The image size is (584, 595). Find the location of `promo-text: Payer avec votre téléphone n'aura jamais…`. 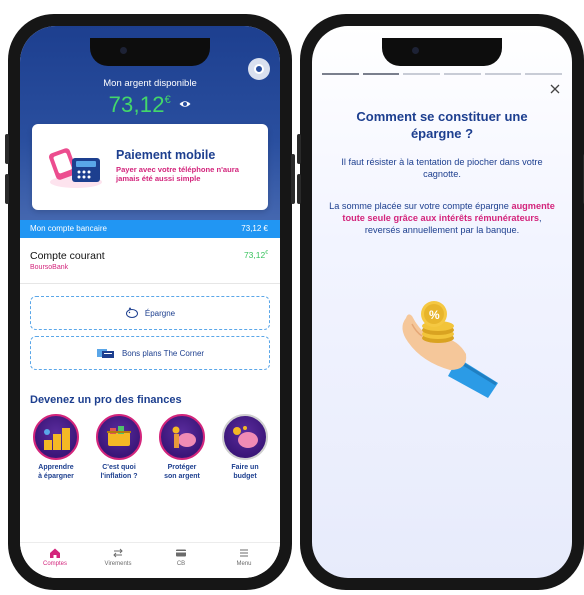

promo-text: Payer avec votre téléphone n'aura jamais… is located at coordinates (177, 174).